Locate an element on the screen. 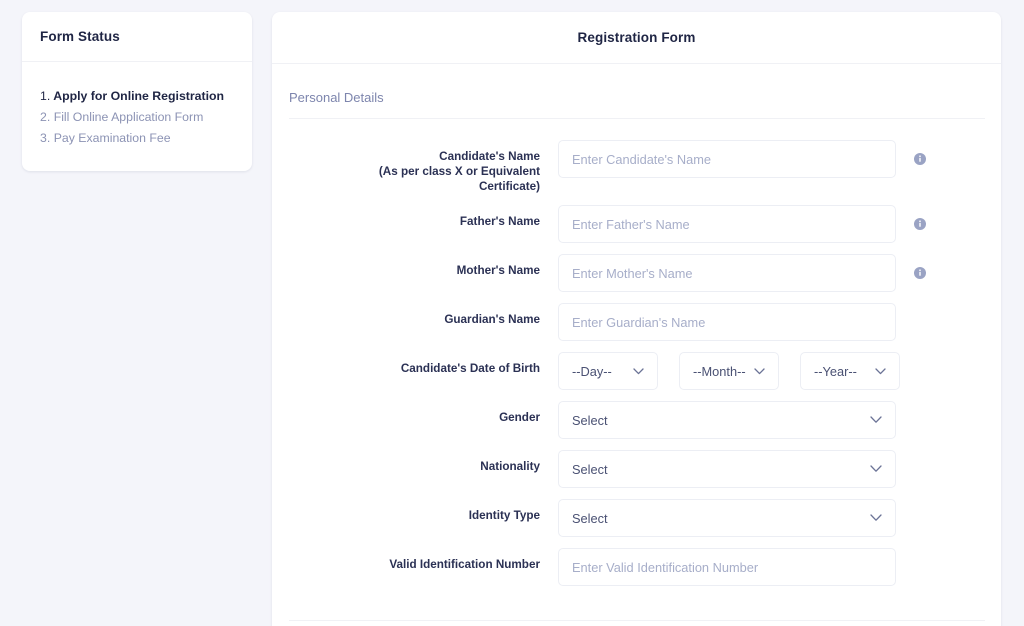 The height and width of the screenshot is (626, 1024). valid-identification-number-label: Valid Identification Number is located at coordinates (464, 564).